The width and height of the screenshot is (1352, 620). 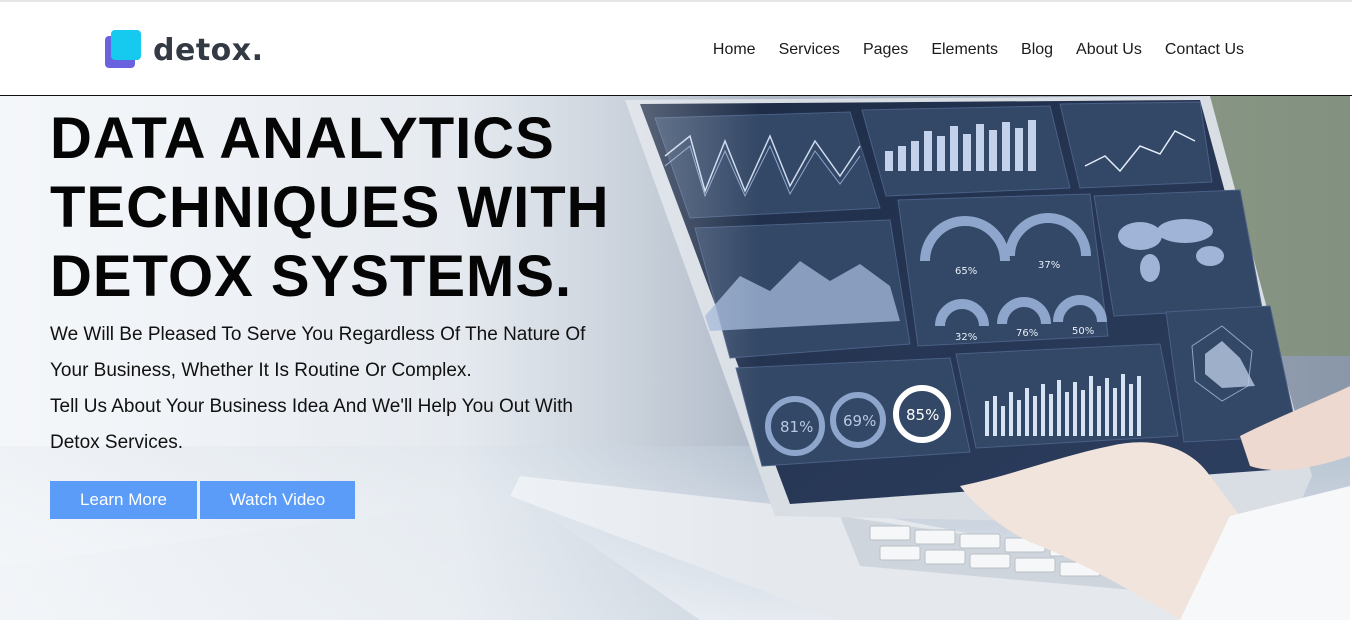 What do you see at coordinates (885, 50) in the screenshot?
I see `nav-pages: Pages` at bounding box center [885, 50].